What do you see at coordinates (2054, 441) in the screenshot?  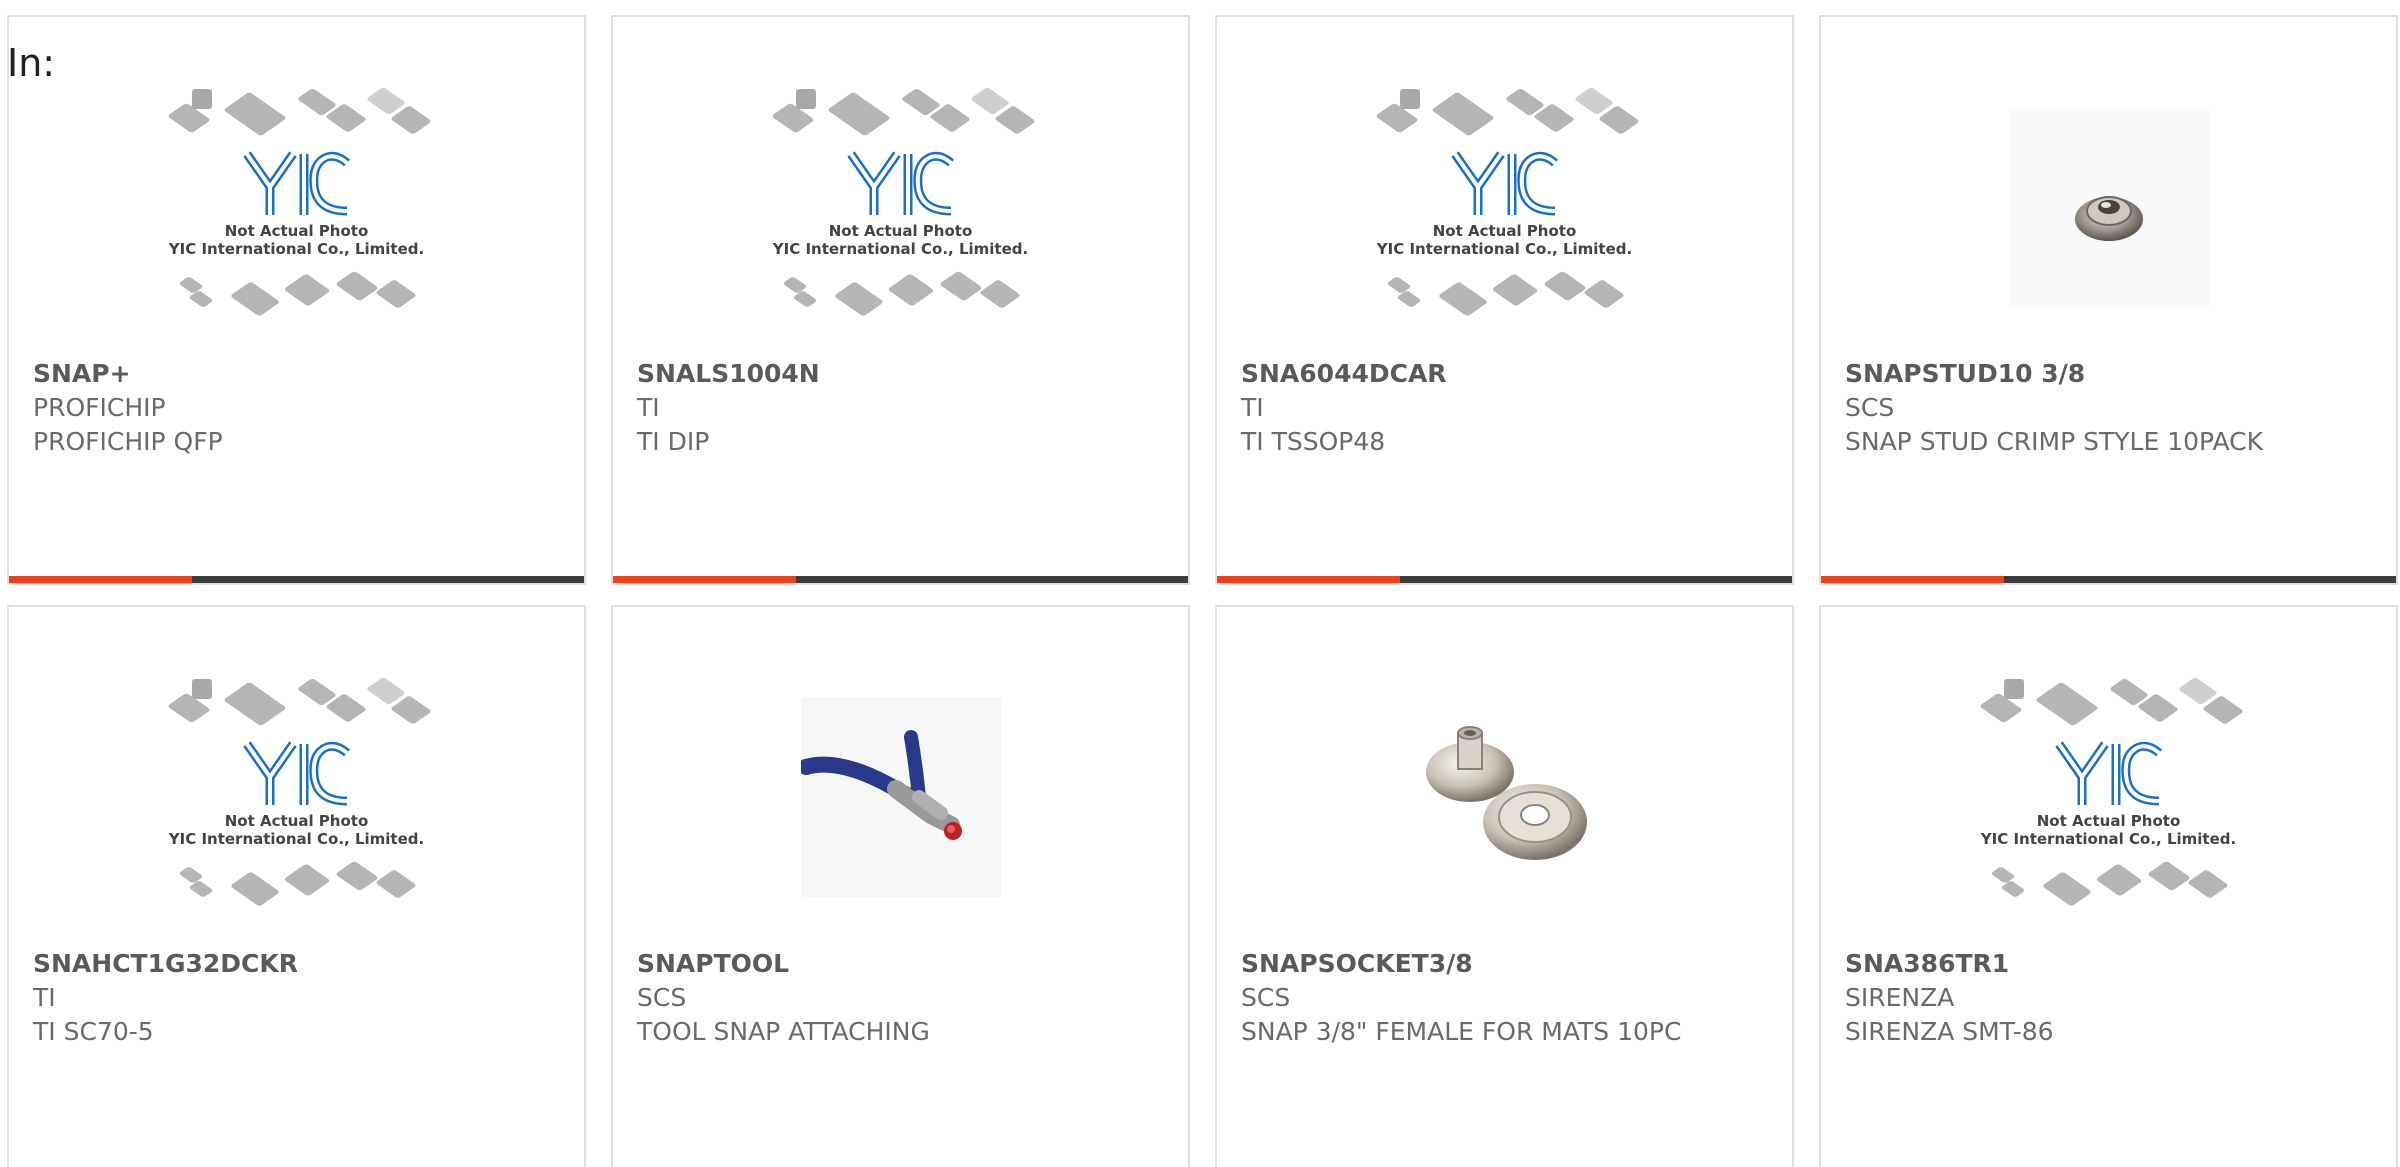 I see `description: SNAP STUD CRIMP STYLE 10PACK` at bounding box center [2054, 441].